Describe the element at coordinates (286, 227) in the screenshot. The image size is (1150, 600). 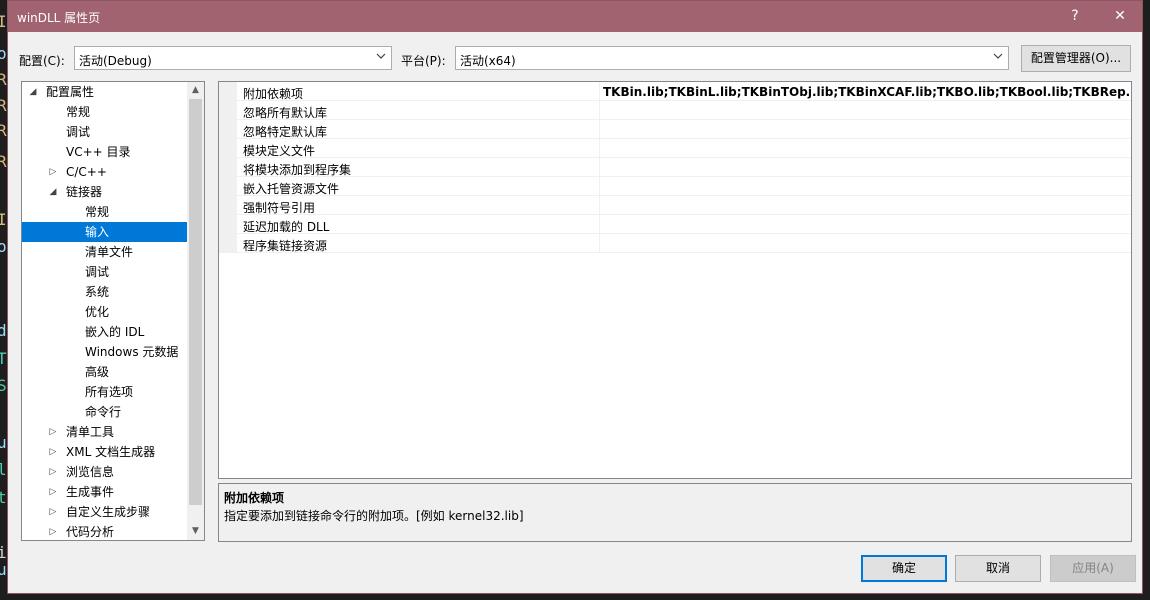
I see `property-name: 延迟加载的 DLL` at that location.